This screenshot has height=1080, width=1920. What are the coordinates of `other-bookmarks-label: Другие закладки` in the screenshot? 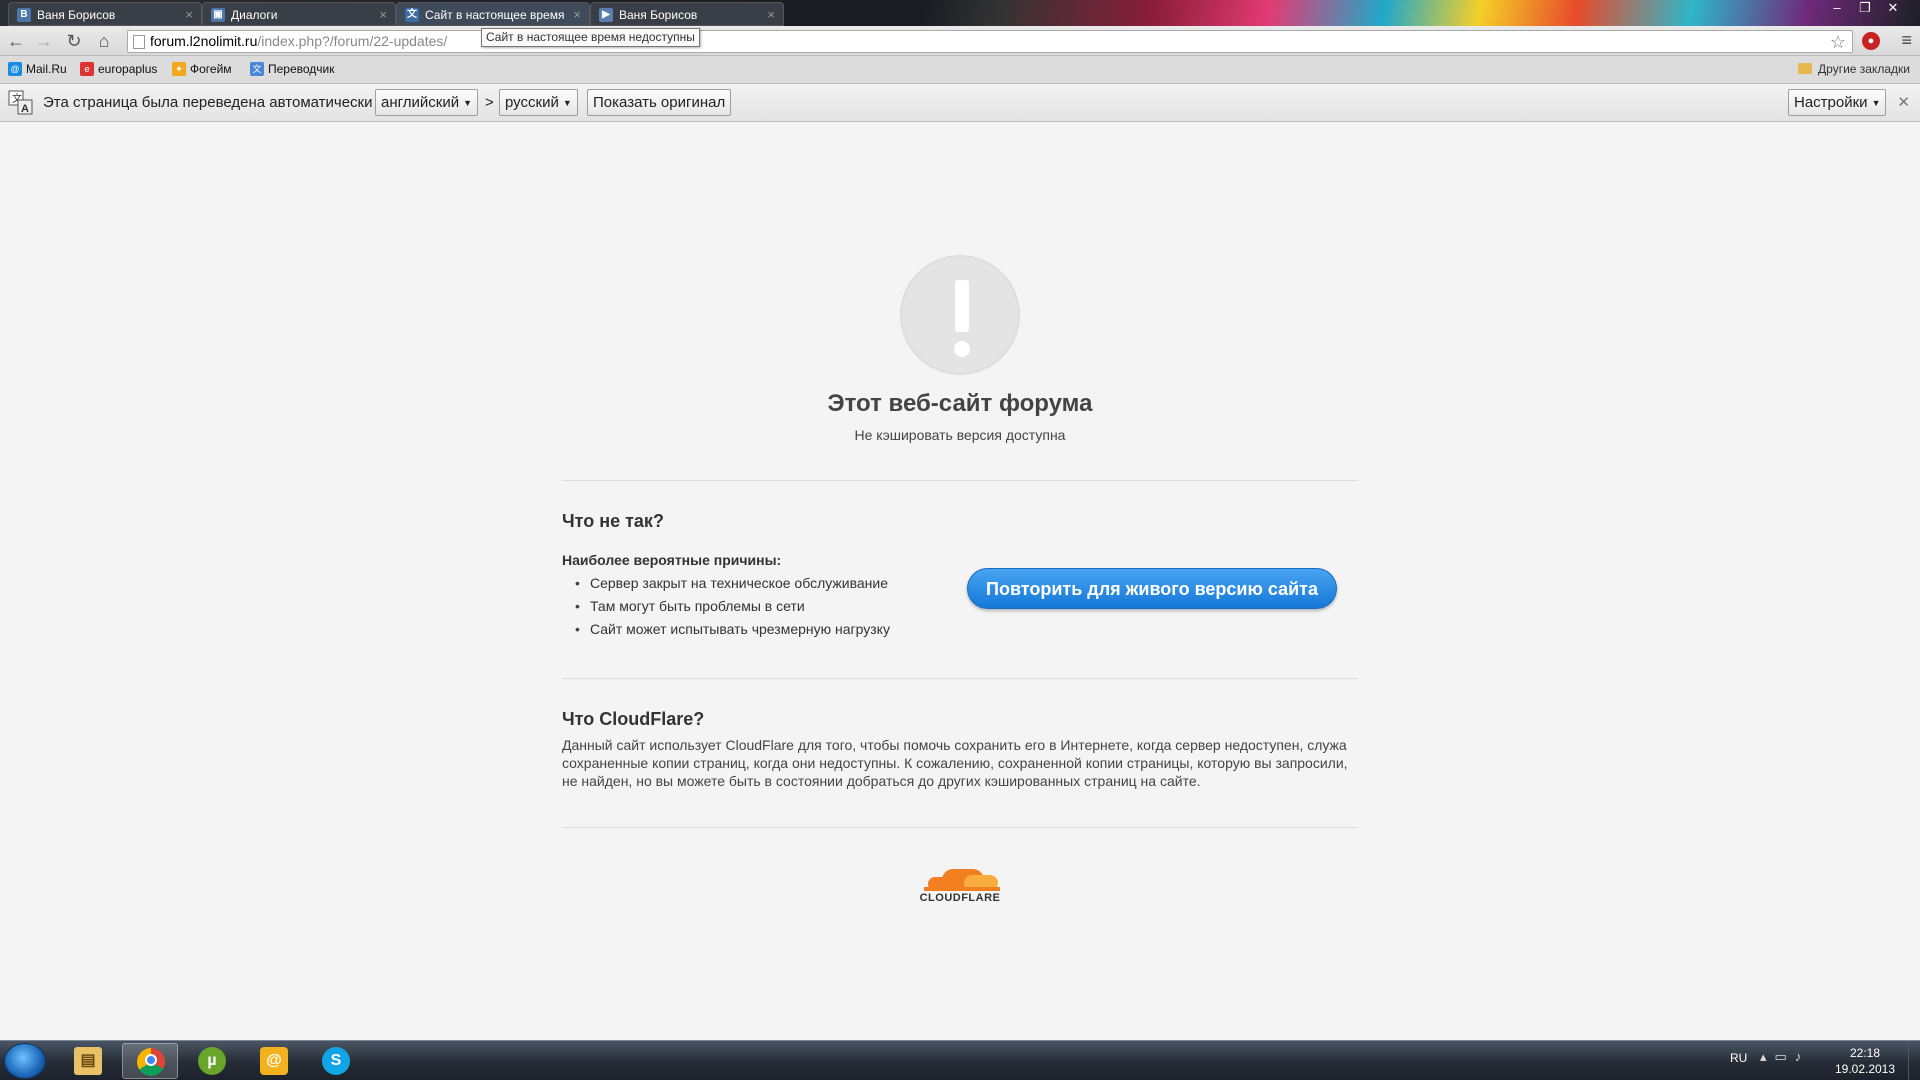 It's located at (1864, 69).